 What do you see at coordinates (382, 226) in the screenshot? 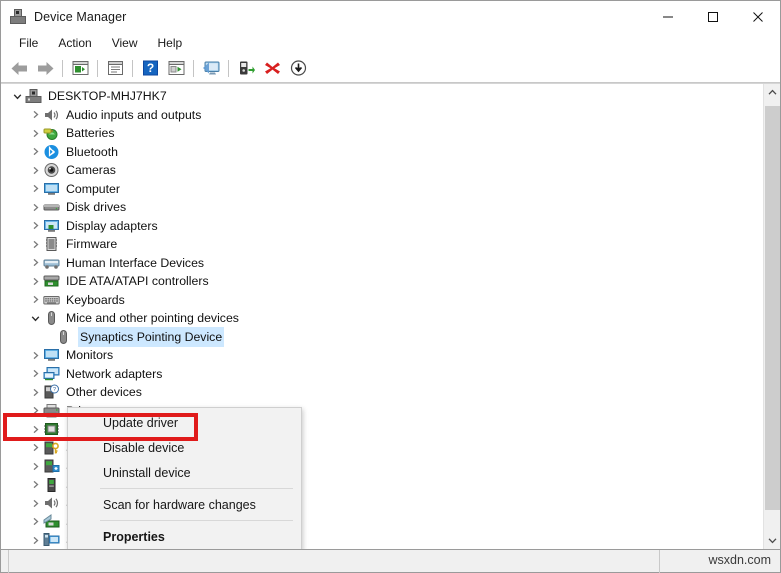
I see `tree-row-display-adapters: Display adapters` at bounding box center [382, 226].